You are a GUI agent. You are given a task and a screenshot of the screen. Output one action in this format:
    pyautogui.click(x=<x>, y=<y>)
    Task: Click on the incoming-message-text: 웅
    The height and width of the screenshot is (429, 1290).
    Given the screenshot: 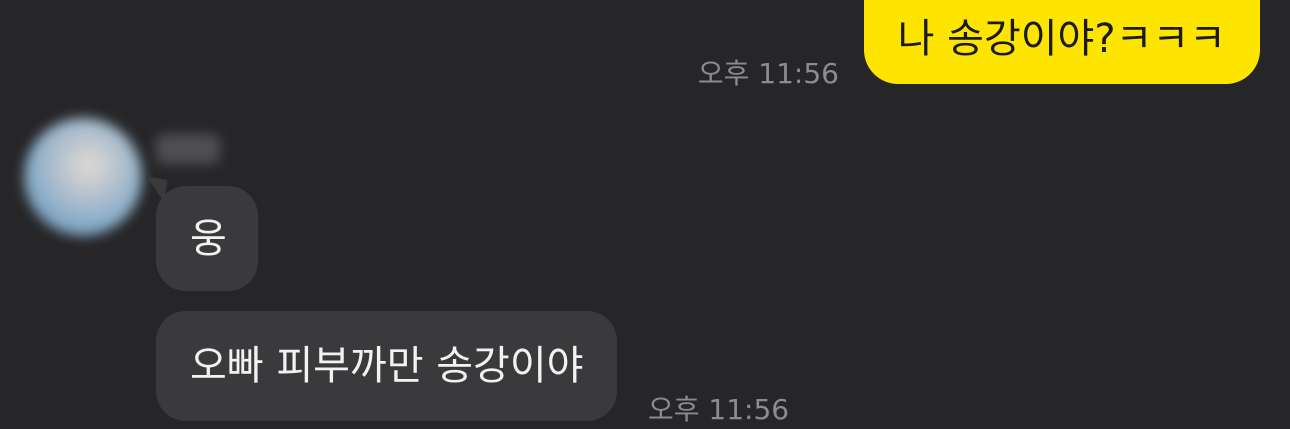 What is the action you would take?
    pyautogui.click(x=208, y=238)
    